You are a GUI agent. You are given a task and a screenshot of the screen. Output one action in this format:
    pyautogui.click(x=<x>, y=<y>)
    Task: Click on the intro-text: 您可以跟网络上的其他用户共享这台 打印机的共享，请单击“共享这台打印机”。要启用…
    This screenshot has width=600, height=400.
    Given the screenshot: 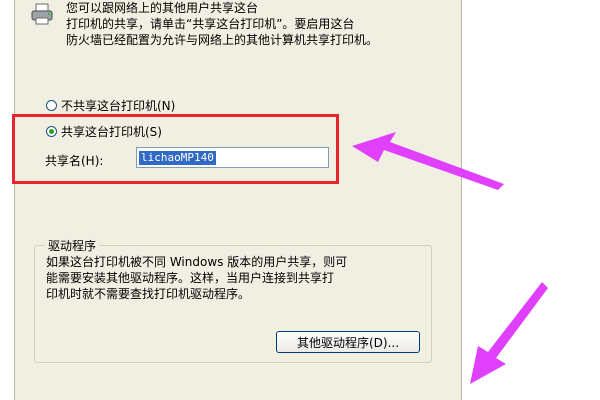 What is the action you would take?
    pyautogui.click(x=222, y=24)
    